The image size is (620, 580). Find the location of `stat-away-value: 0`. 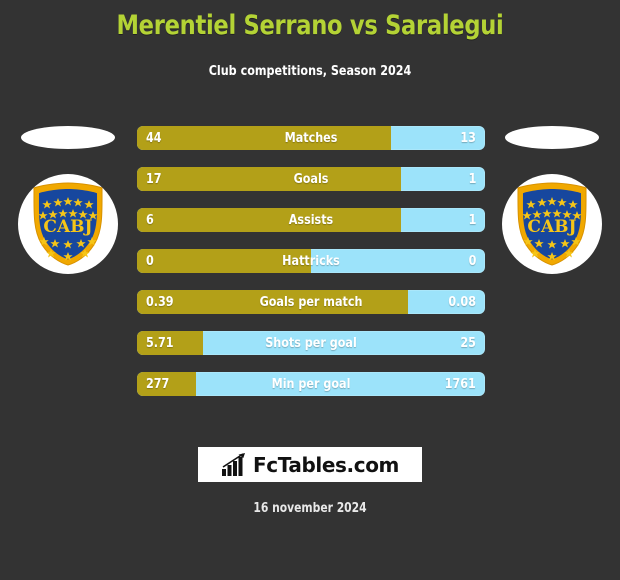

stat-away-value: 0 is located at coordinates (472, 261).